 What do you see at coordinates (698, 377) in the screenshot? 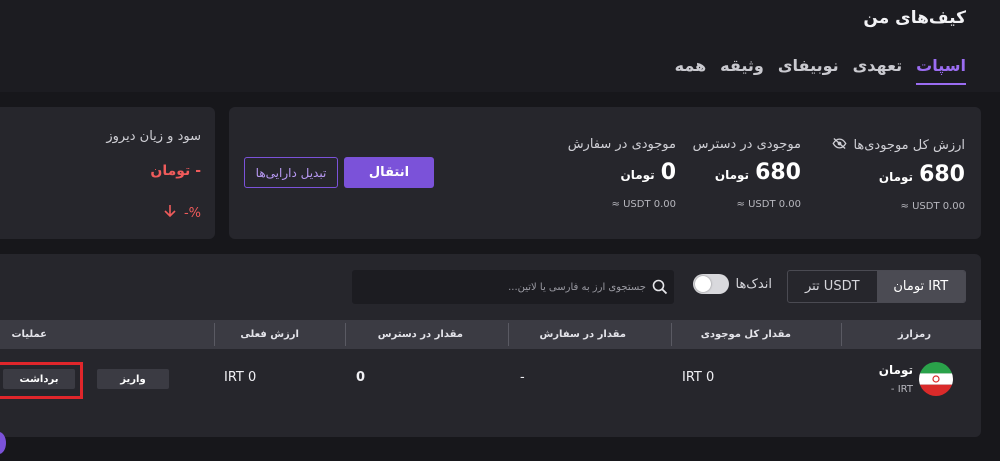
I see `cell-total: IRT 0` at bounding box center [698, 377].